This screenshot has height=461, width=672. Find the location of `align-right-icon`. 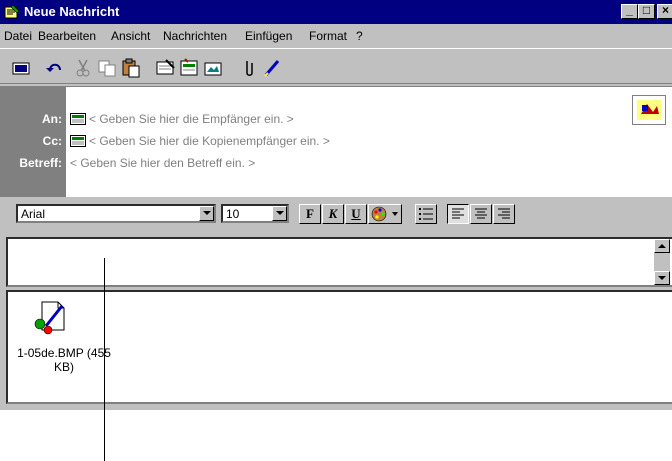

align-right-icon is located at coordinates (504, 213).